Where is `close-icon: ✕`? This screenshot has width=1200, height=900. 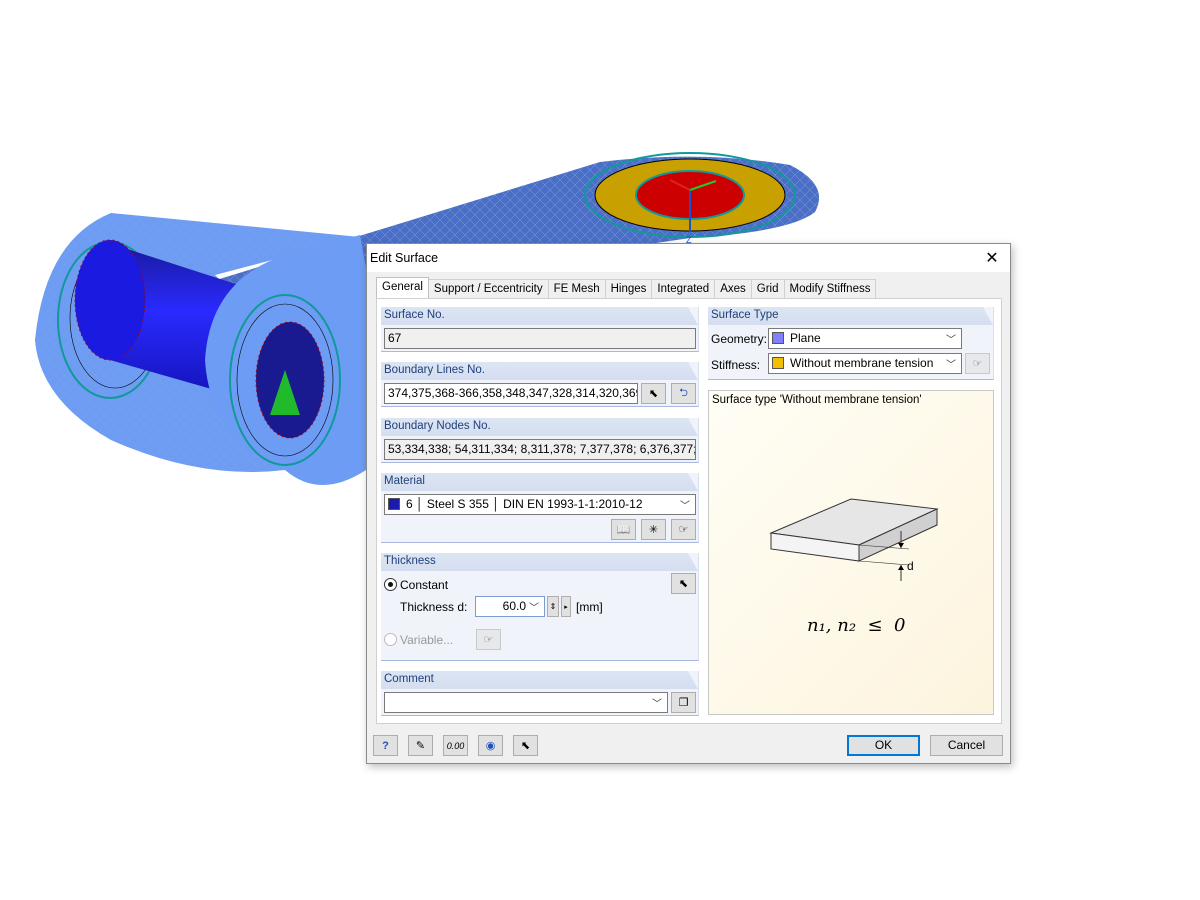
close-icon: ✕ is located at coordinates (992, 258).